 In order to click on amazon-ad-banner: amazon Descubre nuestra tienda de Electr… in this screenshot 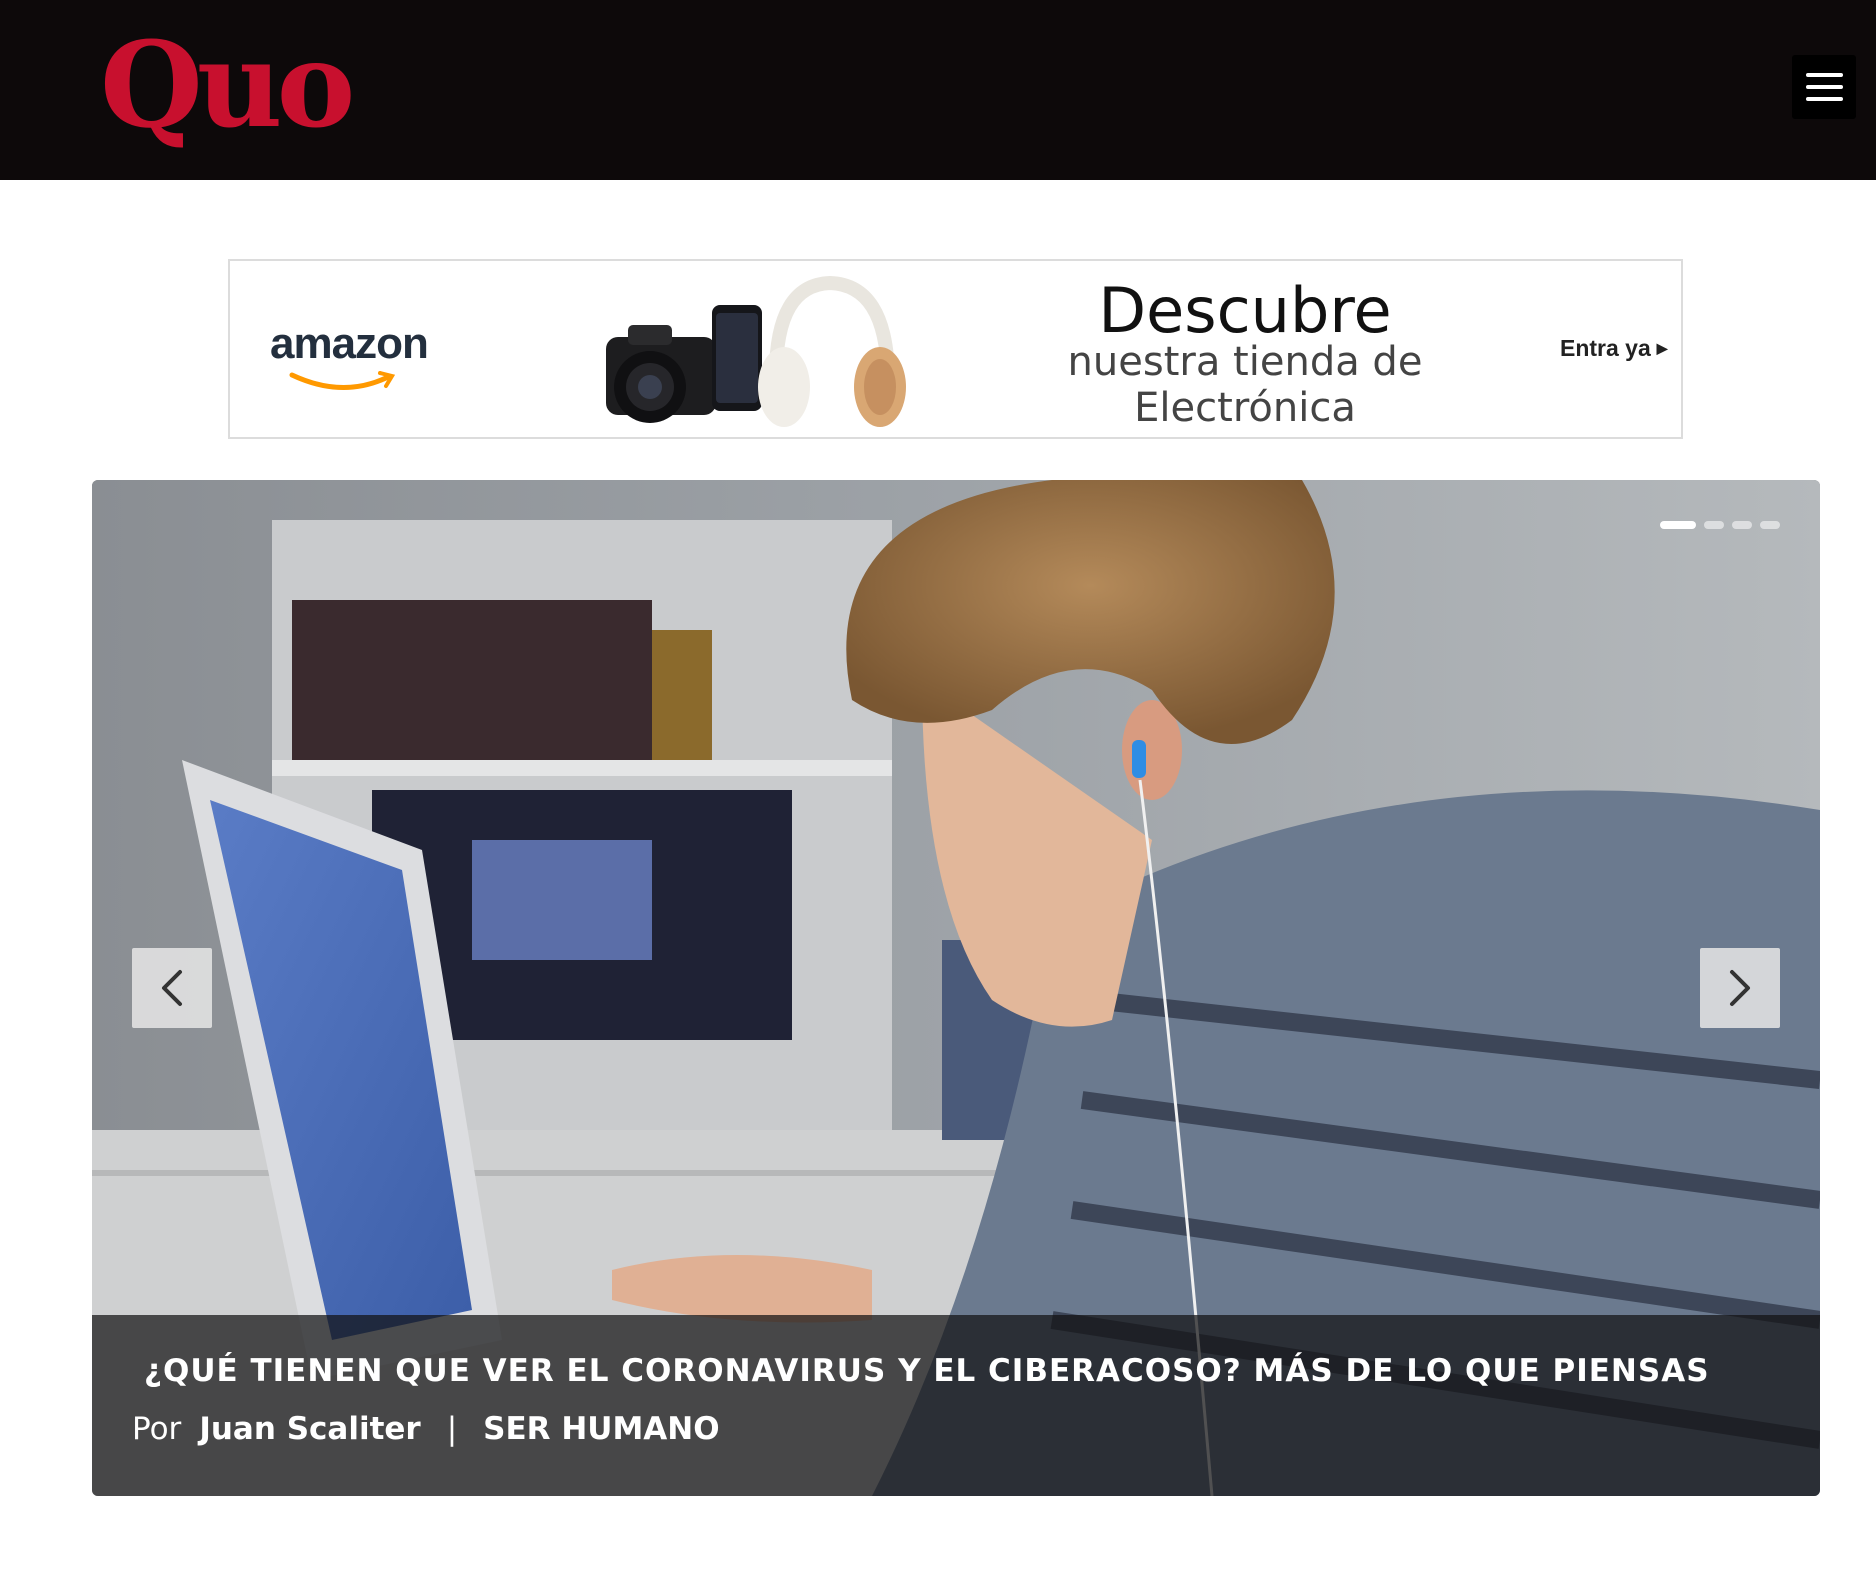, I will do `click(955, 349)`.